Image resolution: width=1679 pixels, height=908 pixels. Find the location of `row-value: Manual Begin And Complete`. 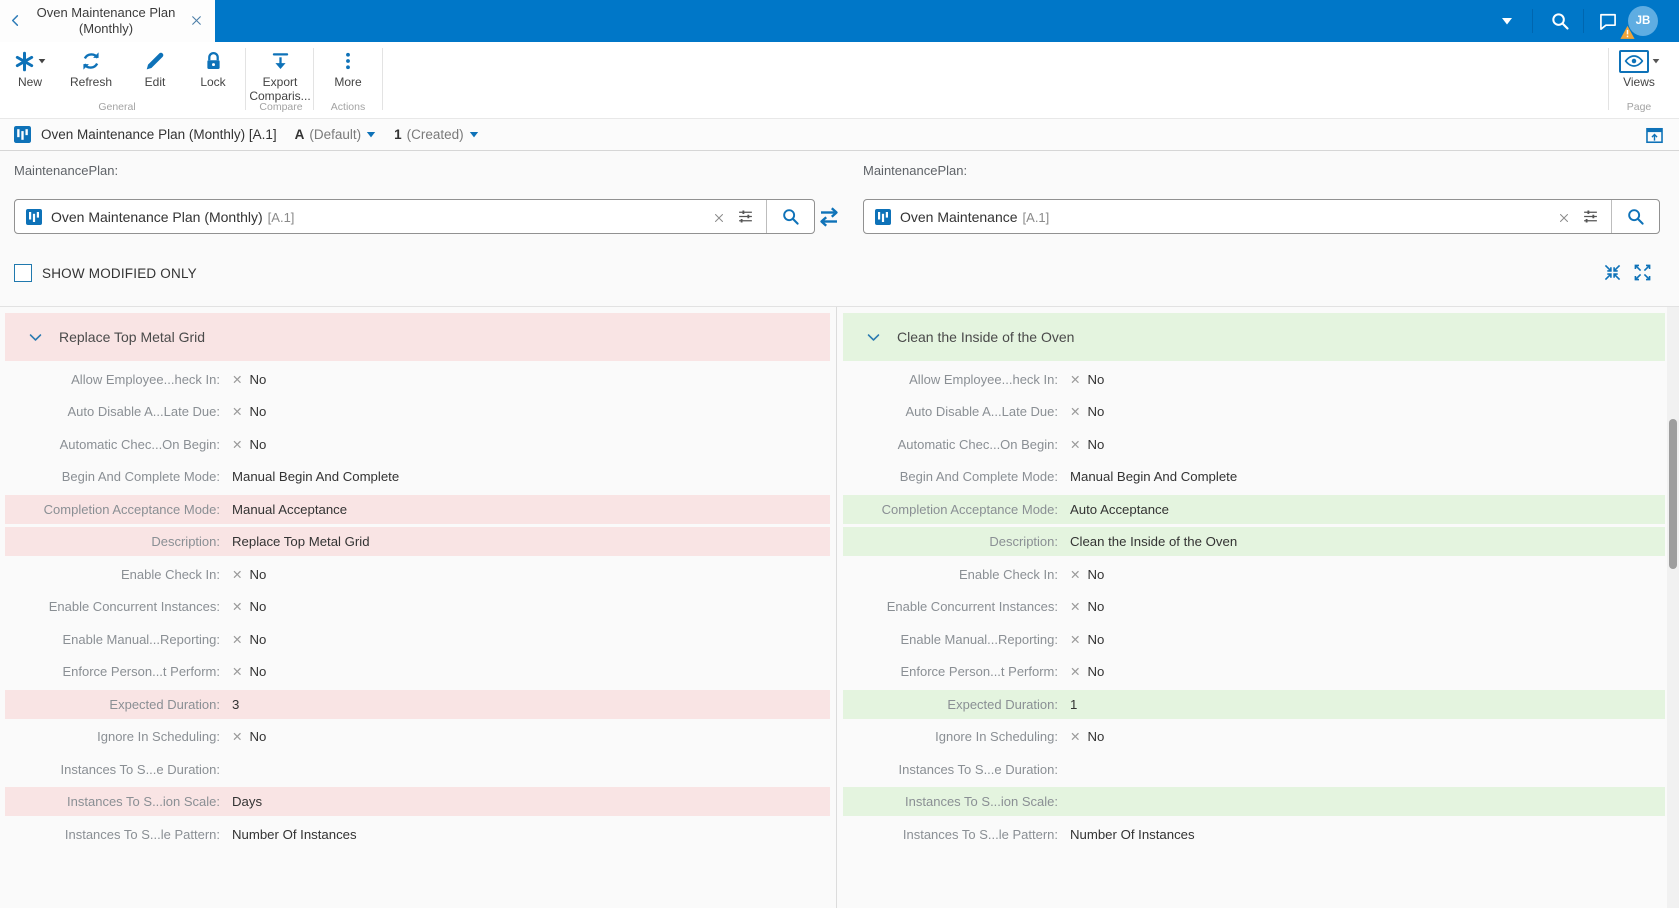

row-value: Manual Begin And Complete is located at coordinates (316, 476).